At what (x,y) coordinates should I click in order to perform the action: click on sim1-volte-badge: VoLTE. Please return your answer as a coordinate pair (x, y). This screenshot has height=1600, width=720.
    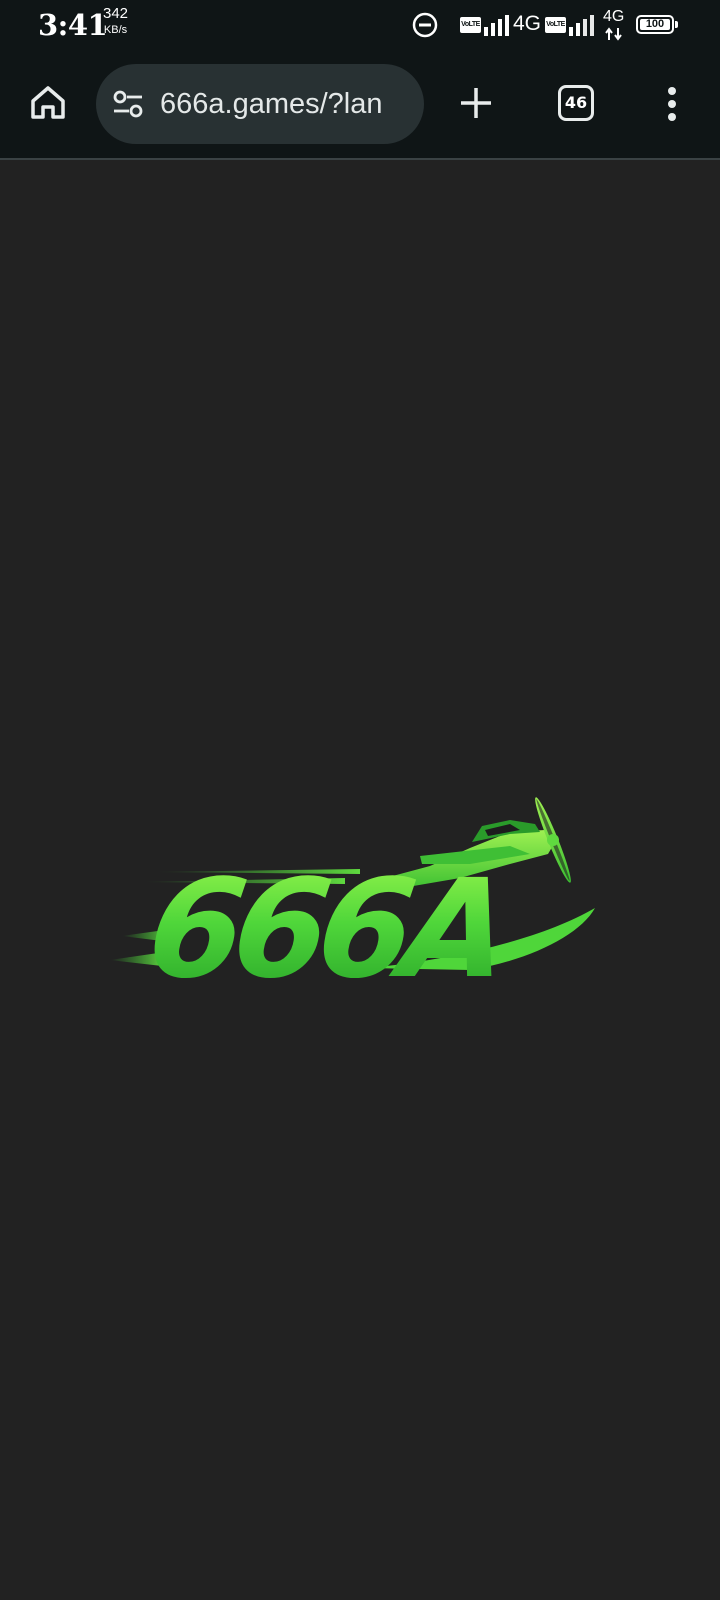
    Looking at the image, I should click on (470, 25).